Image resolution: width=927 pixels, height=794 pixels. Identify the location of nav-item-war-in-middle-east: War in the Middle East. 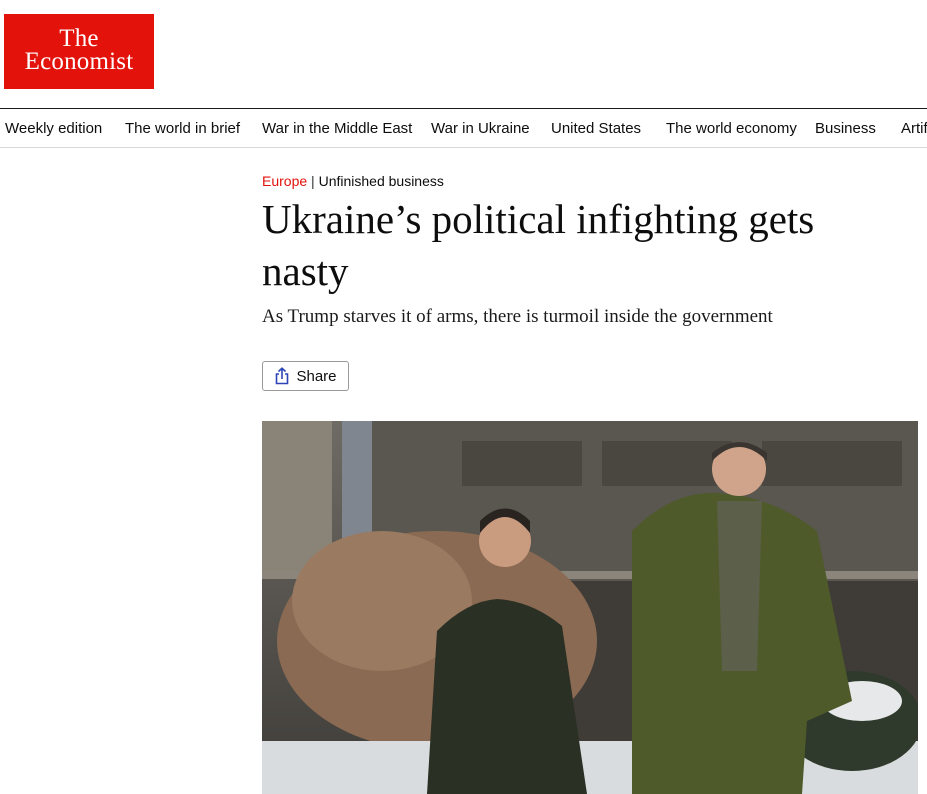
(337, 128).